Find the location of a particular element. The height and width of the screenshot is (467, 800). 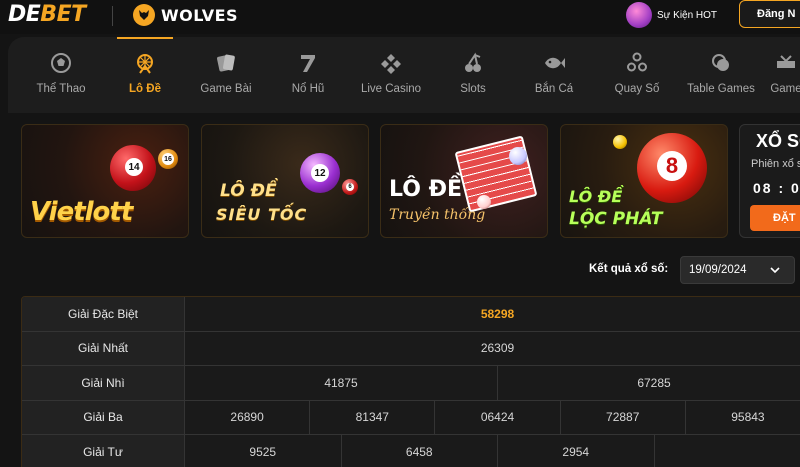

nav-item-lo-de: Lô Đề is located at coordinates (145, 75).